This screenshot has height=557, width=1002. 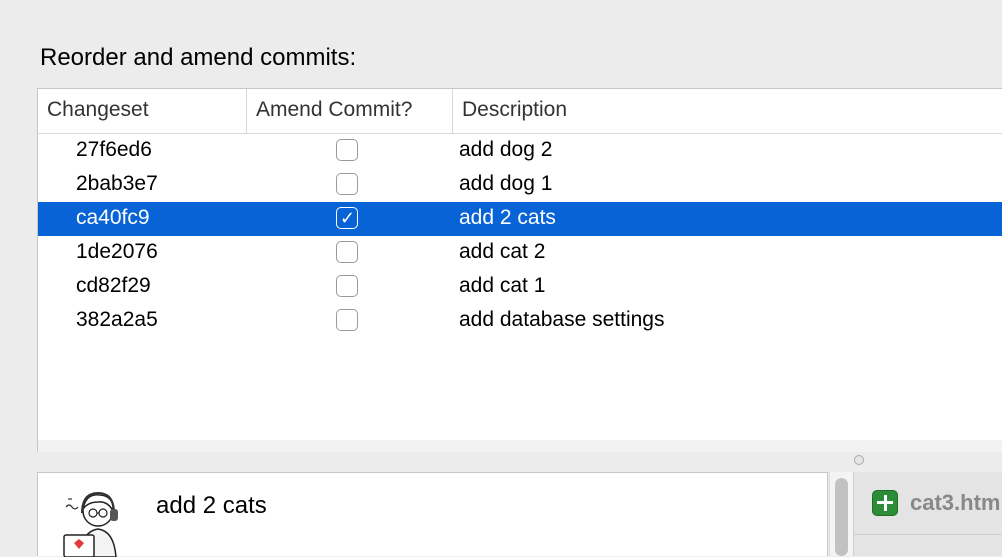 What do you see at coordinates (502, 285) in the screenshot?
I see `description-cell: add cat 1` at bounding box center [502, 285].